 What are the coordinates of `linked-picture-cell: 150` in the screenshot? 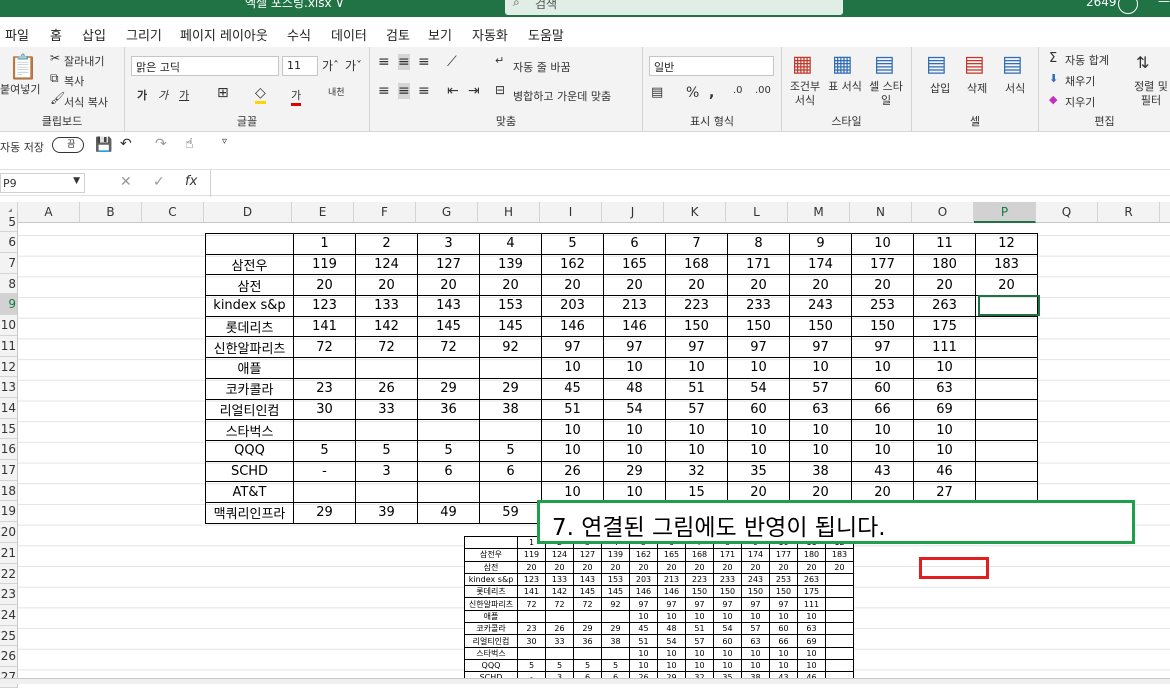 It's located at (727, 592).